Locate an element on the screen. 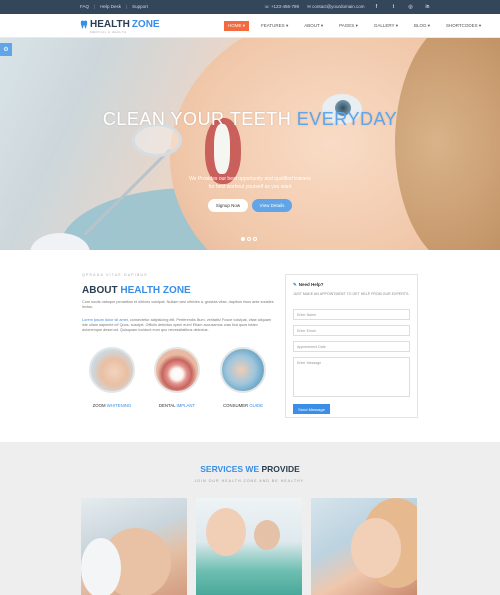  settings-toggle-icon: ⚙ is located at coordinates (6, 49).